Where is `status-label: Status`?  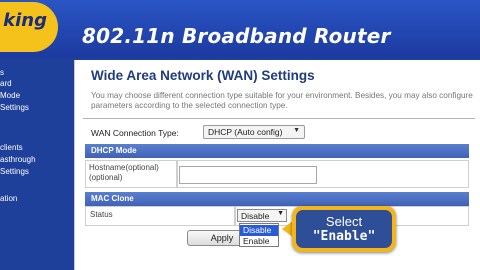 status-label: Status is located at coordinates (101, 214).